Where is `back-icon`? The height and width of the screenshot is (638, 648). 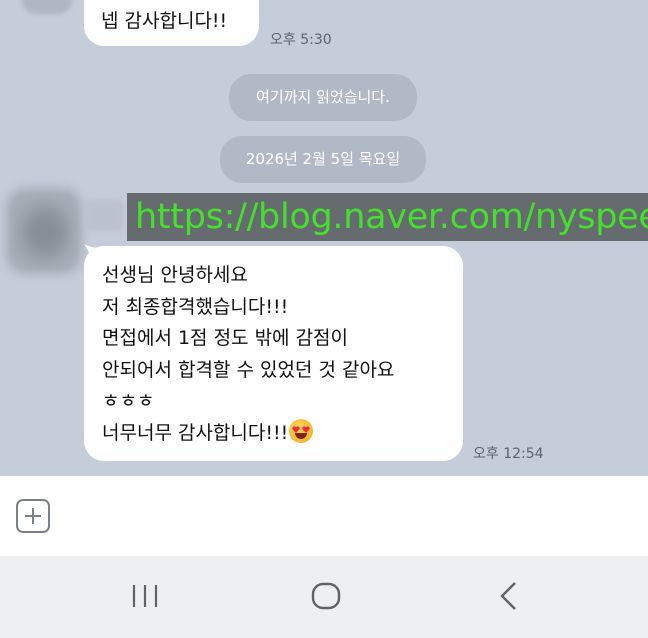
back-icon is located at coordinates (508, 598).